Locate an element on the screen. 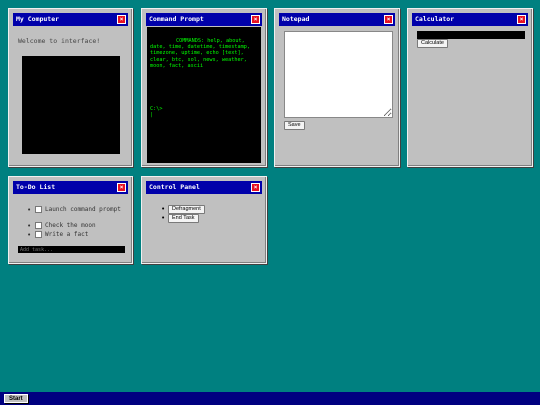  calculate-button: Calculate is located at coordinates (432, 43).